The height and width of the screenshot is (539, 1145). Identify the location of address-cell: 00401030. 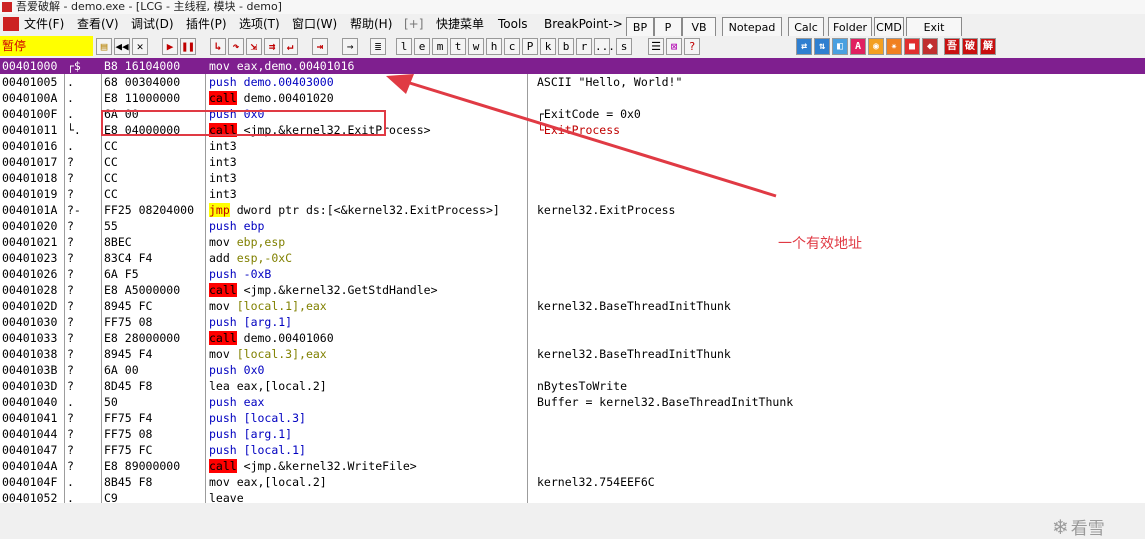
(30, 322).